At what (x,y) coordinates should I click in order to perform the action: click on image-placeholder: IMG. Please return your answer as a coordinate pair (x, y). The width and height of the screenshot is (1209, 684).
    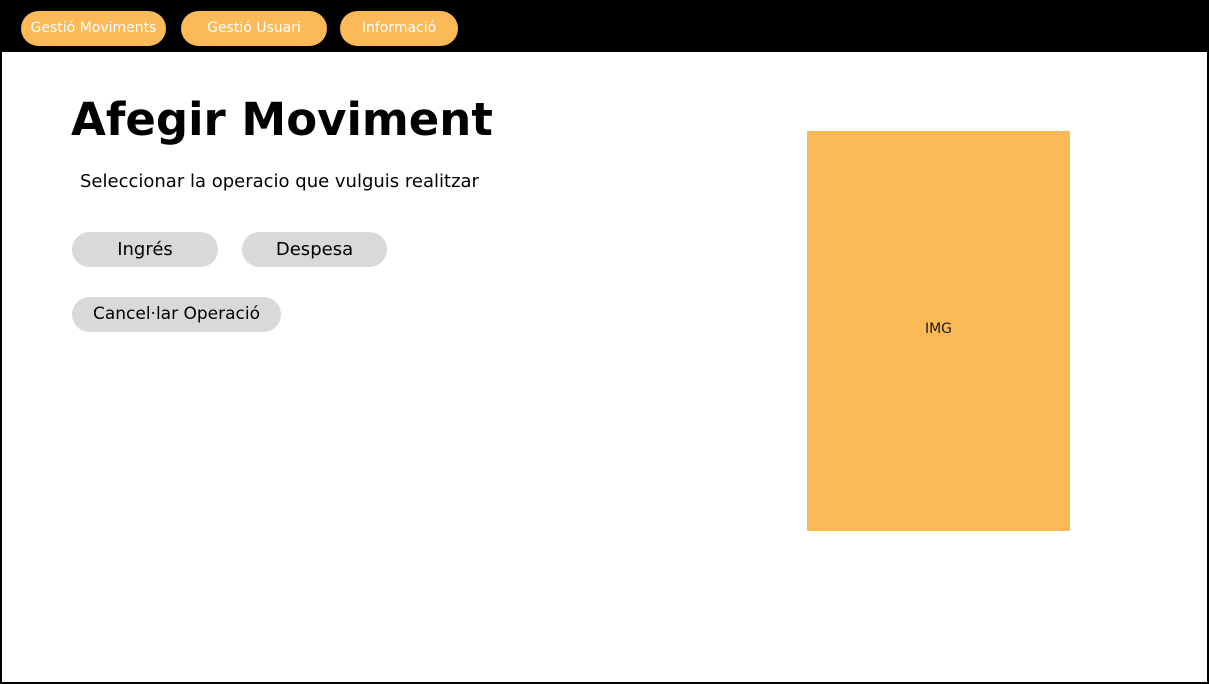
    Looking at the image, I should click on (938, 331).